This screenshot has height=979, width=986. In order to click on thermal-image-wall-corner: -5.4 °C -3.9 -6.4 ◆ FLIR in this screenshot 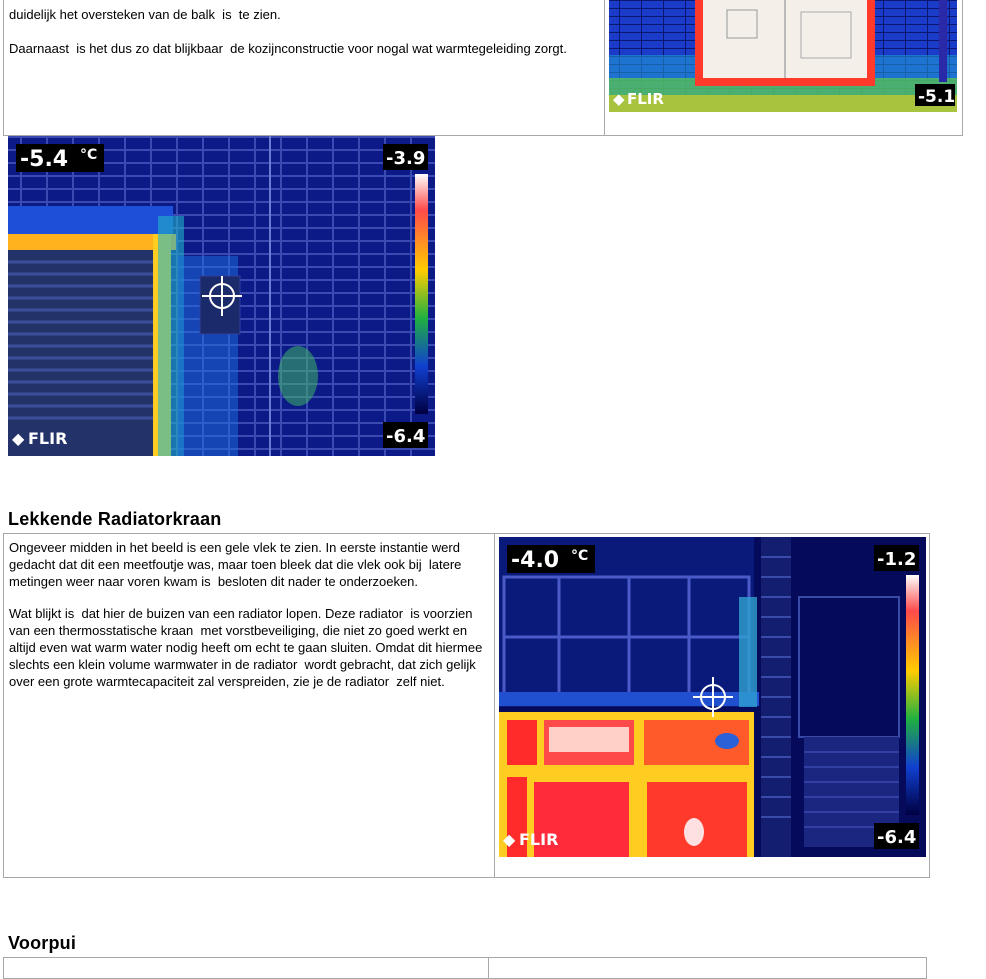, I will do `click(221, 296)`.